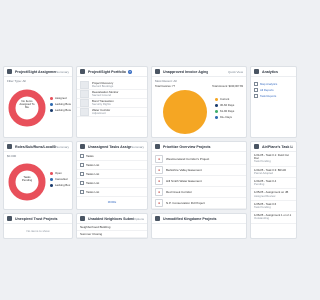  I want to click on task-list-item: 1/24/25 - Task 0.3: BR AD Parcel Adopted, so click(273, 173).